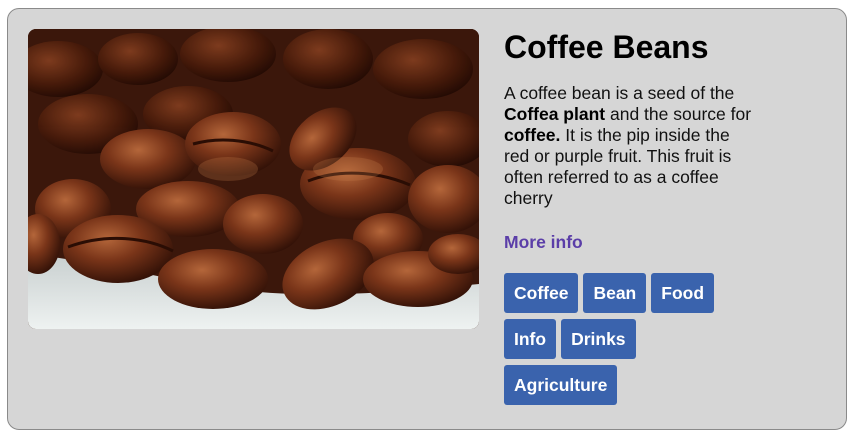 This screenshot has width=861, height=441. What do you see at coordinates (598, 339) in the screenshot?
I see `tag-drinks: Drinks` at bounding box center [598, 339].